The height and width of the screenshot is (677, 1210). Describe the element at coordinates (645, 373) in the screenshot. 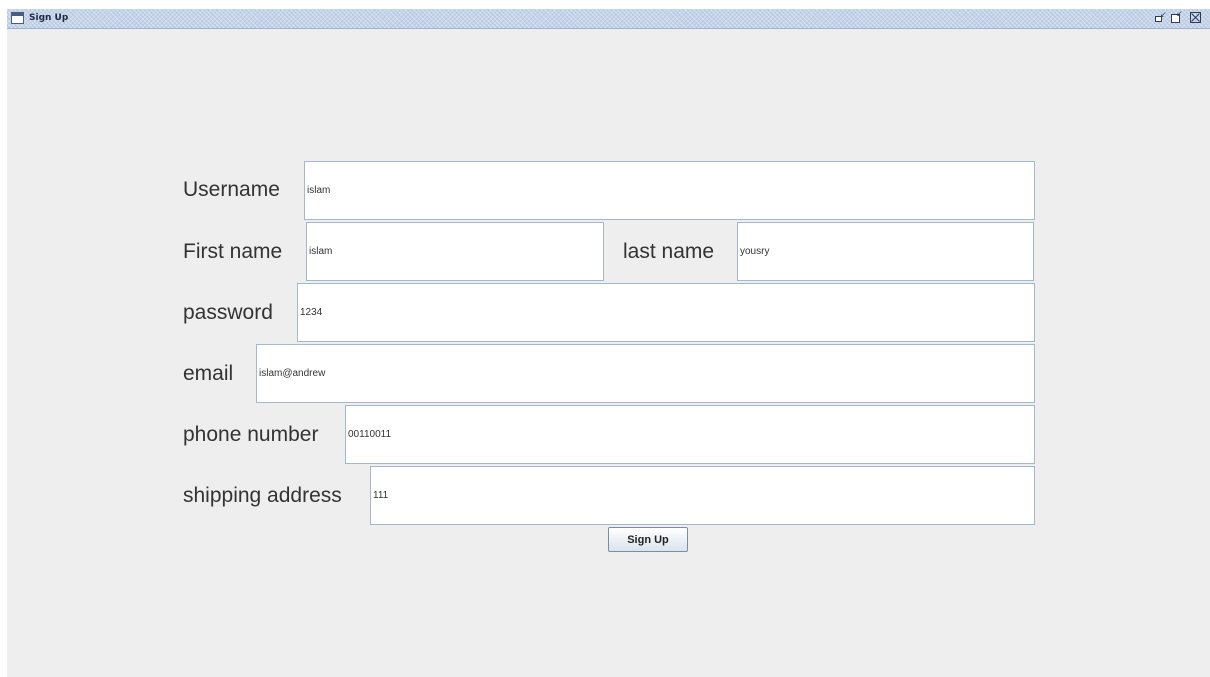

I see `email-field` at that location.